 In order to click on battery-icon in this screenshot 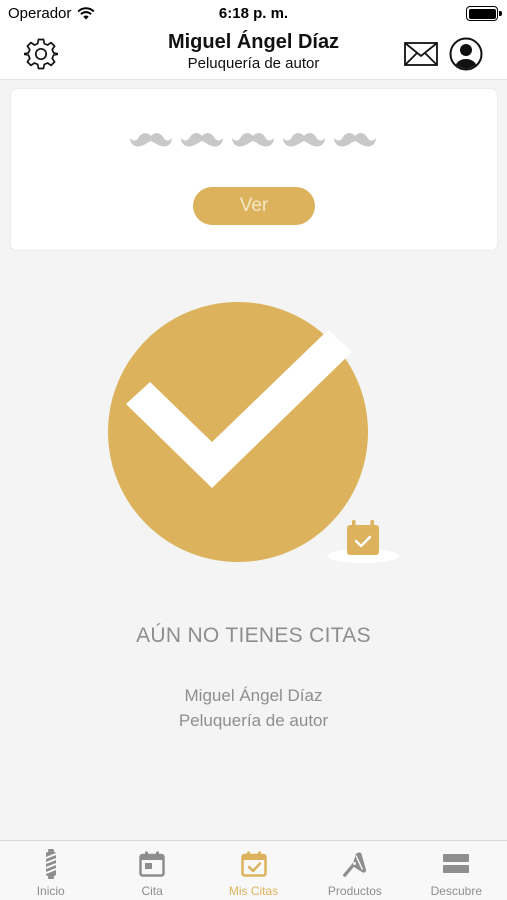, I will do `click(484, 13)`.